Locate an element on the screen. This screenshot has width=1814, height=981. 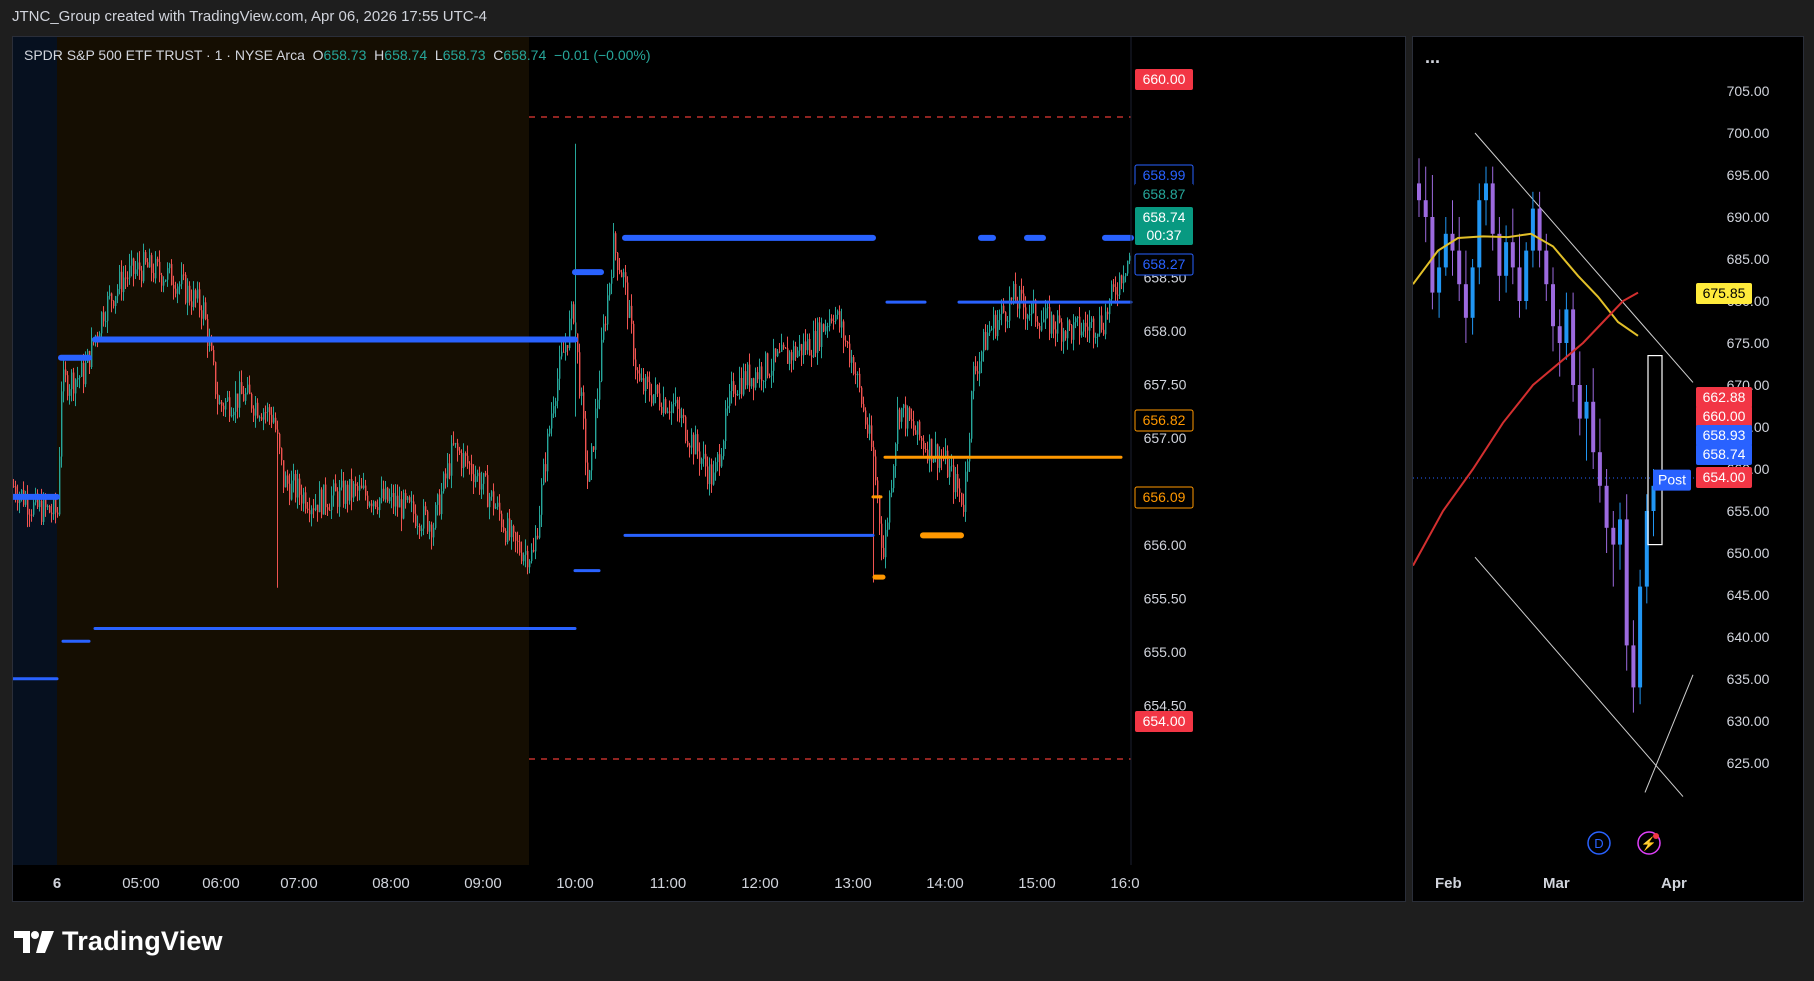
x-axis-tick-label: 09:00 is located at coordinates (483, 883).